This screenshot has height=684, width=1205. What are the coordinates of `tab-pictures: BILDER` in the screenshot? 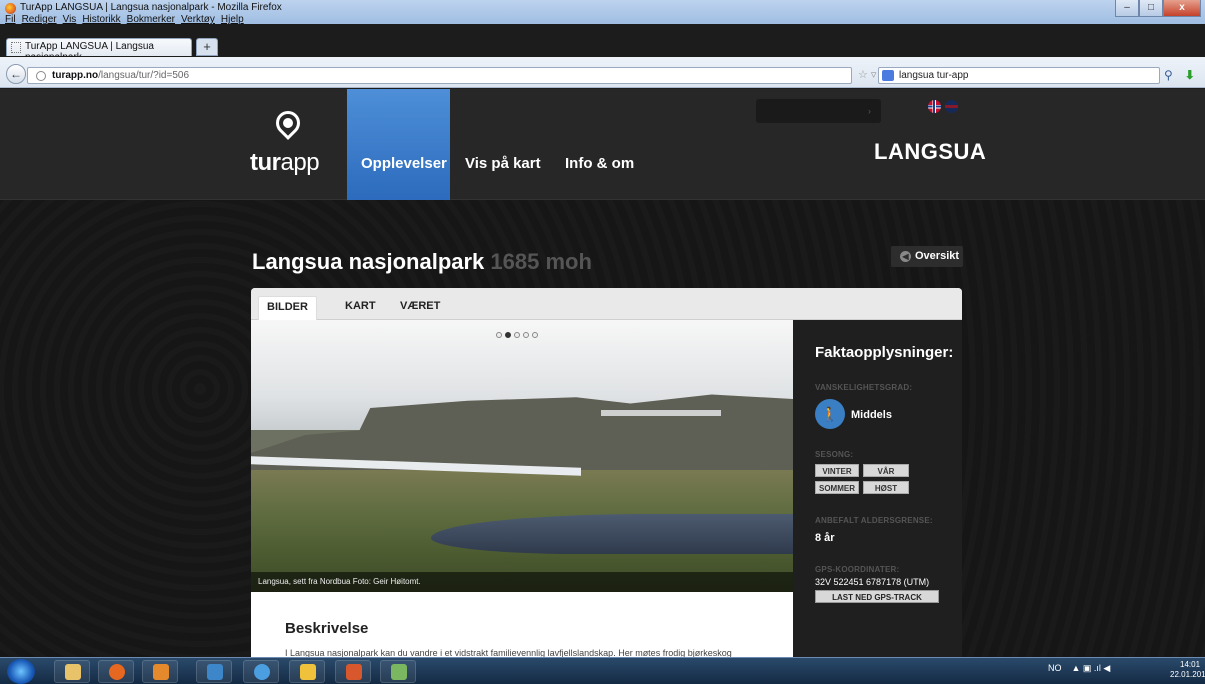 It's located at (287, 308).